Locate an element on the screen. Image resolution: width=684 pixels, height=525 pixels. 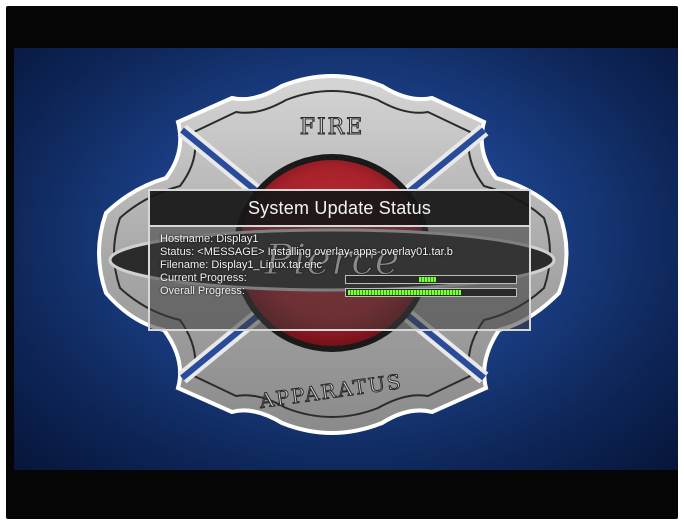
dialog-title: System Update Status is located at coordinates (339, 209).